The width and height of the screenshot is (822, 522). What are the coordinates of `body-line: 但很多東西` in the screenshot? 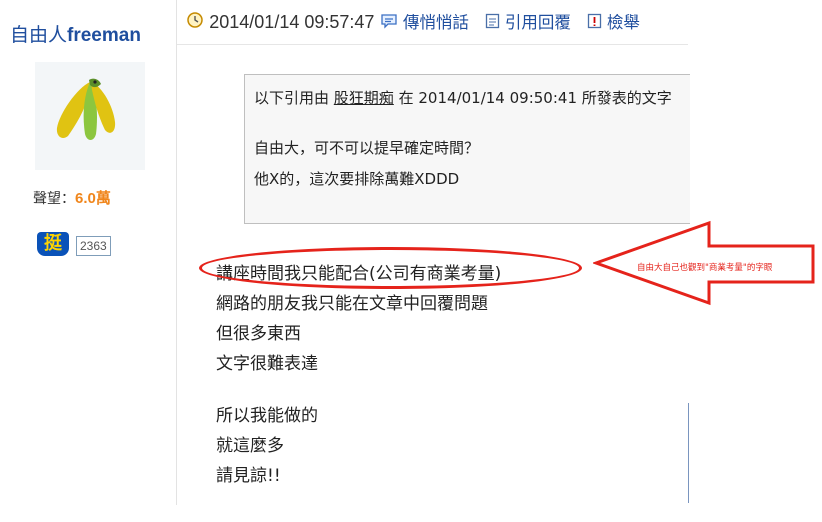 It's located at (258, 334).